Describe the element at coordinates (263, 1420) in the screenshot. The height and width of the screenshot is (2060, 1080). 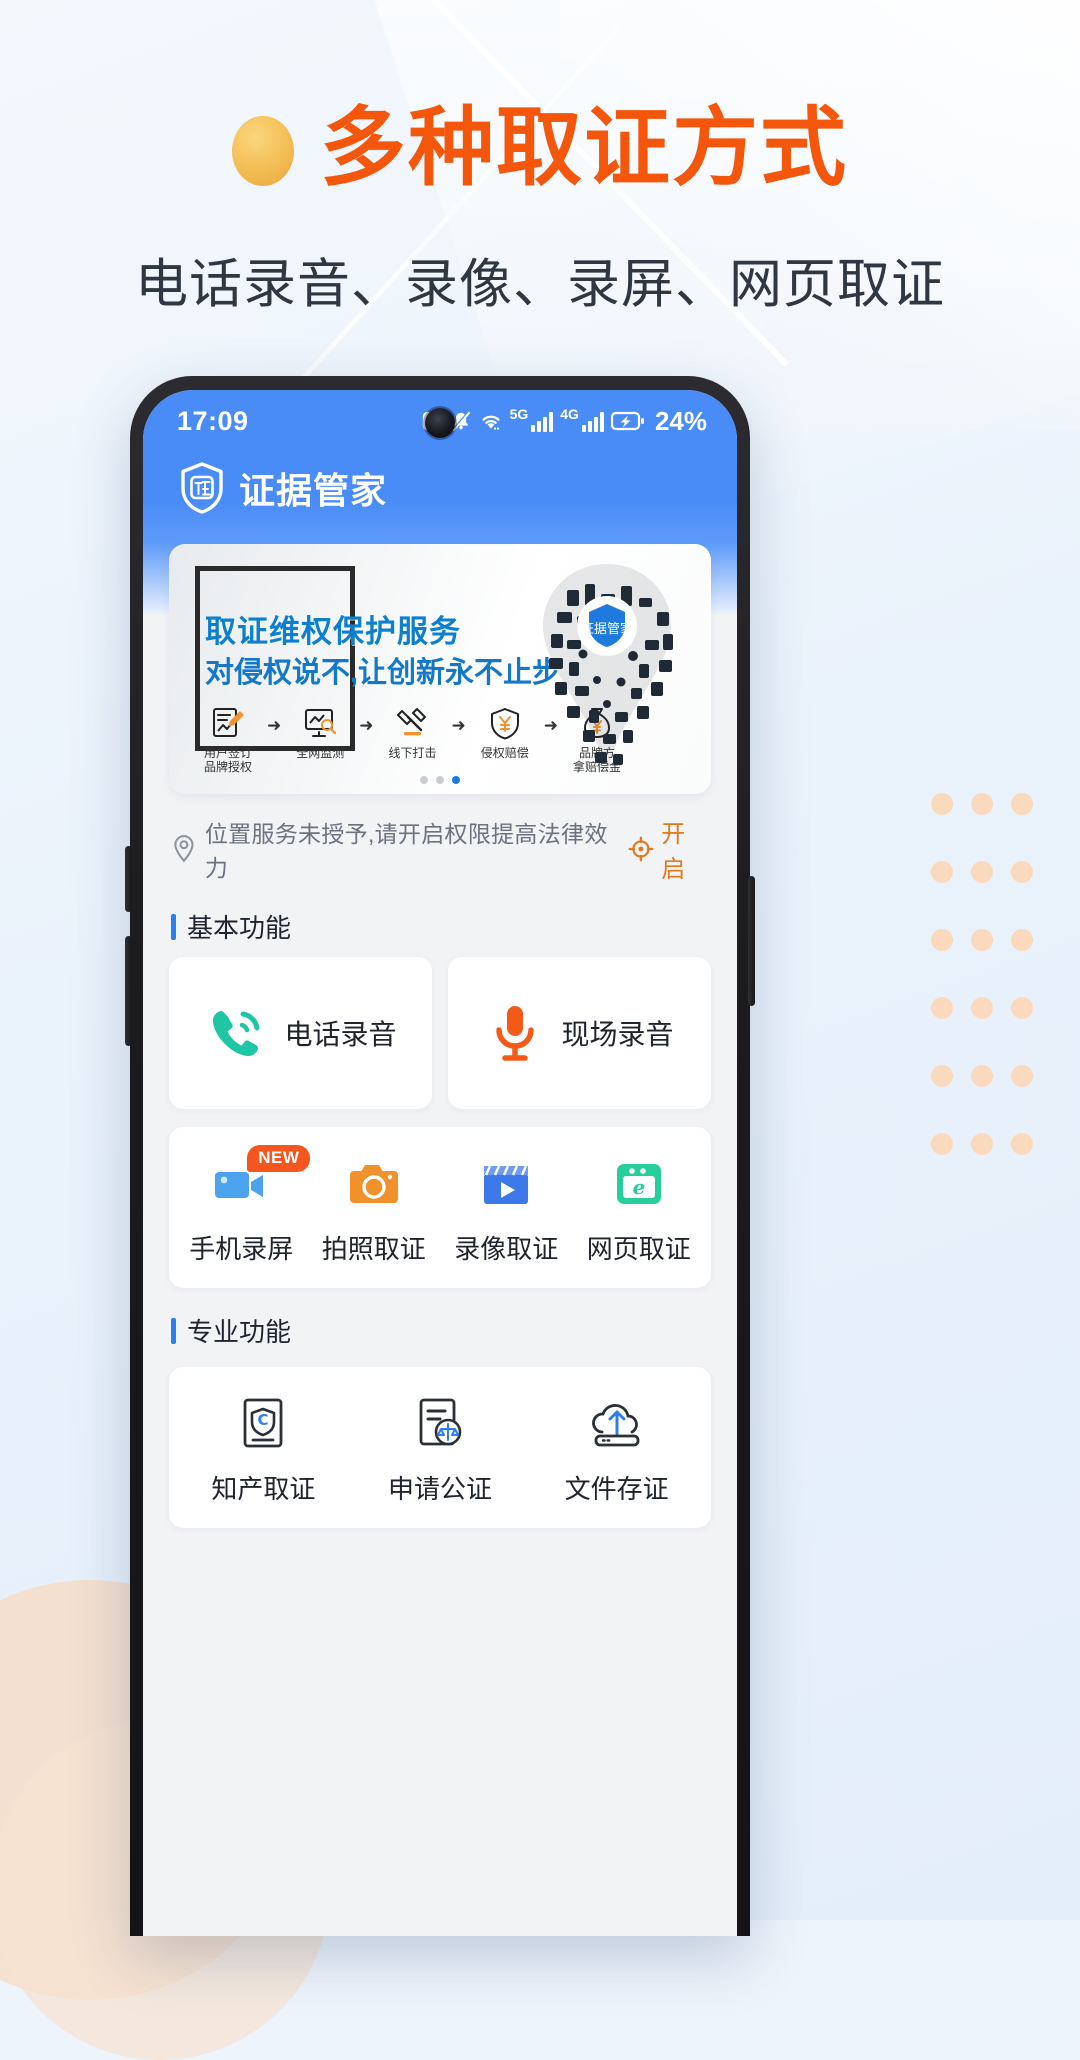
I see `svg-text: C` at that location.